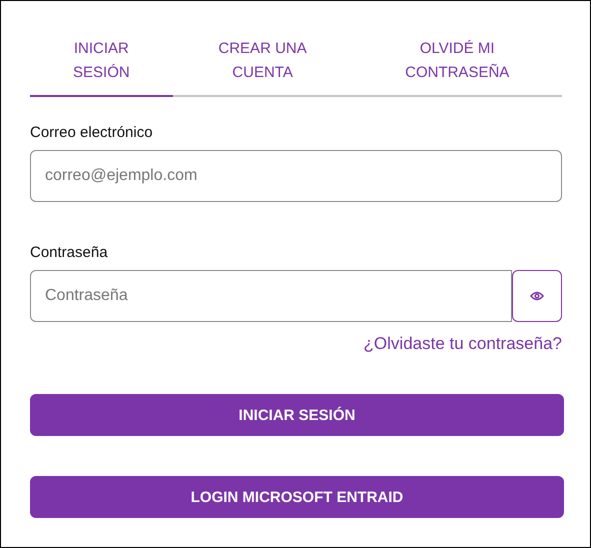  I want to click on show-password-button, so click(537, 296).